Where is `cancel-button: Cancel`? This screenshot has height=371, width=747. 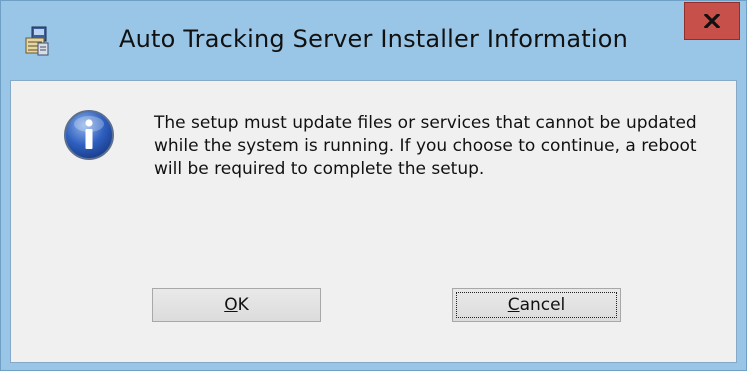 cancel-button: Cancel is located at coordinates (536, 305).